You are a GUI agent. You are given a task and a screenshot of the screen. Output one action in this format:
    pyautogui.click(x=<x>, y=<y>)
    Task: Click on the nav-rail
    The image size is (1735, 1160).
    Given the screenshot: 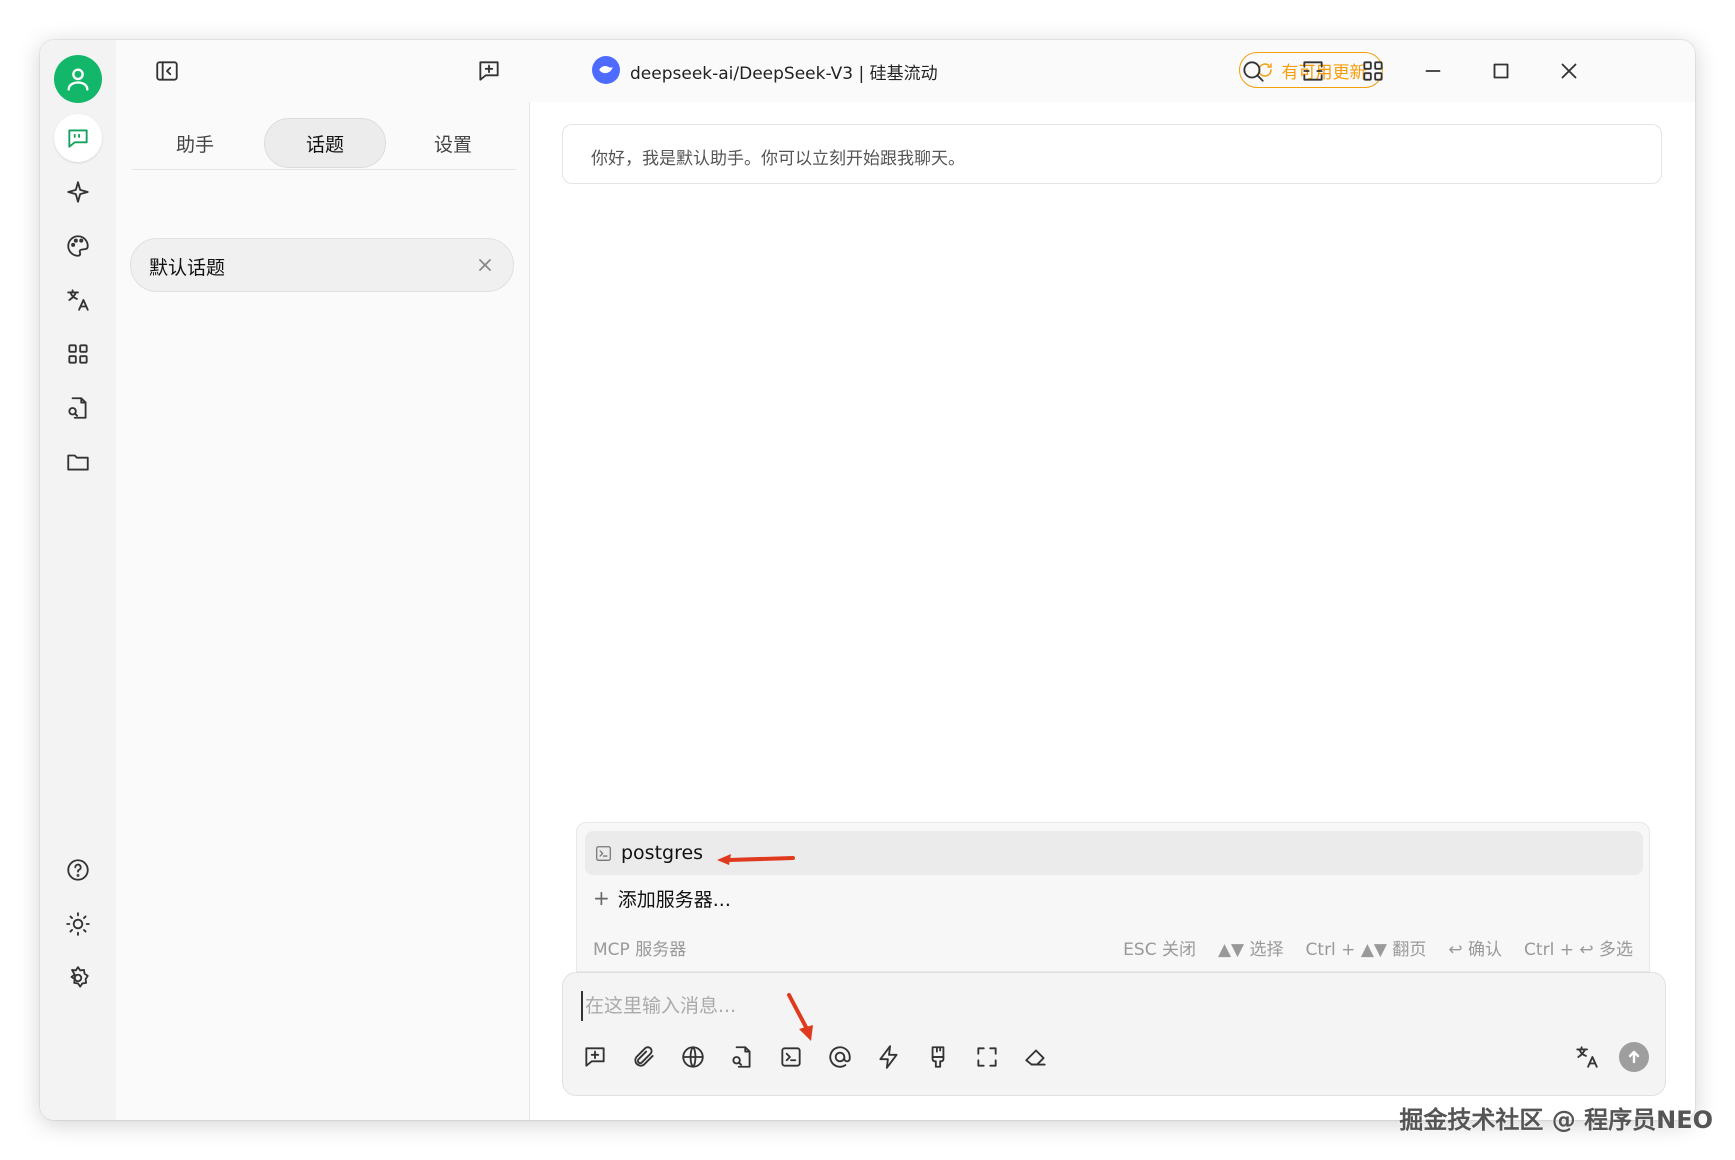 What is the action you would take?
    pyautogui.click(x=78, y=580)
    